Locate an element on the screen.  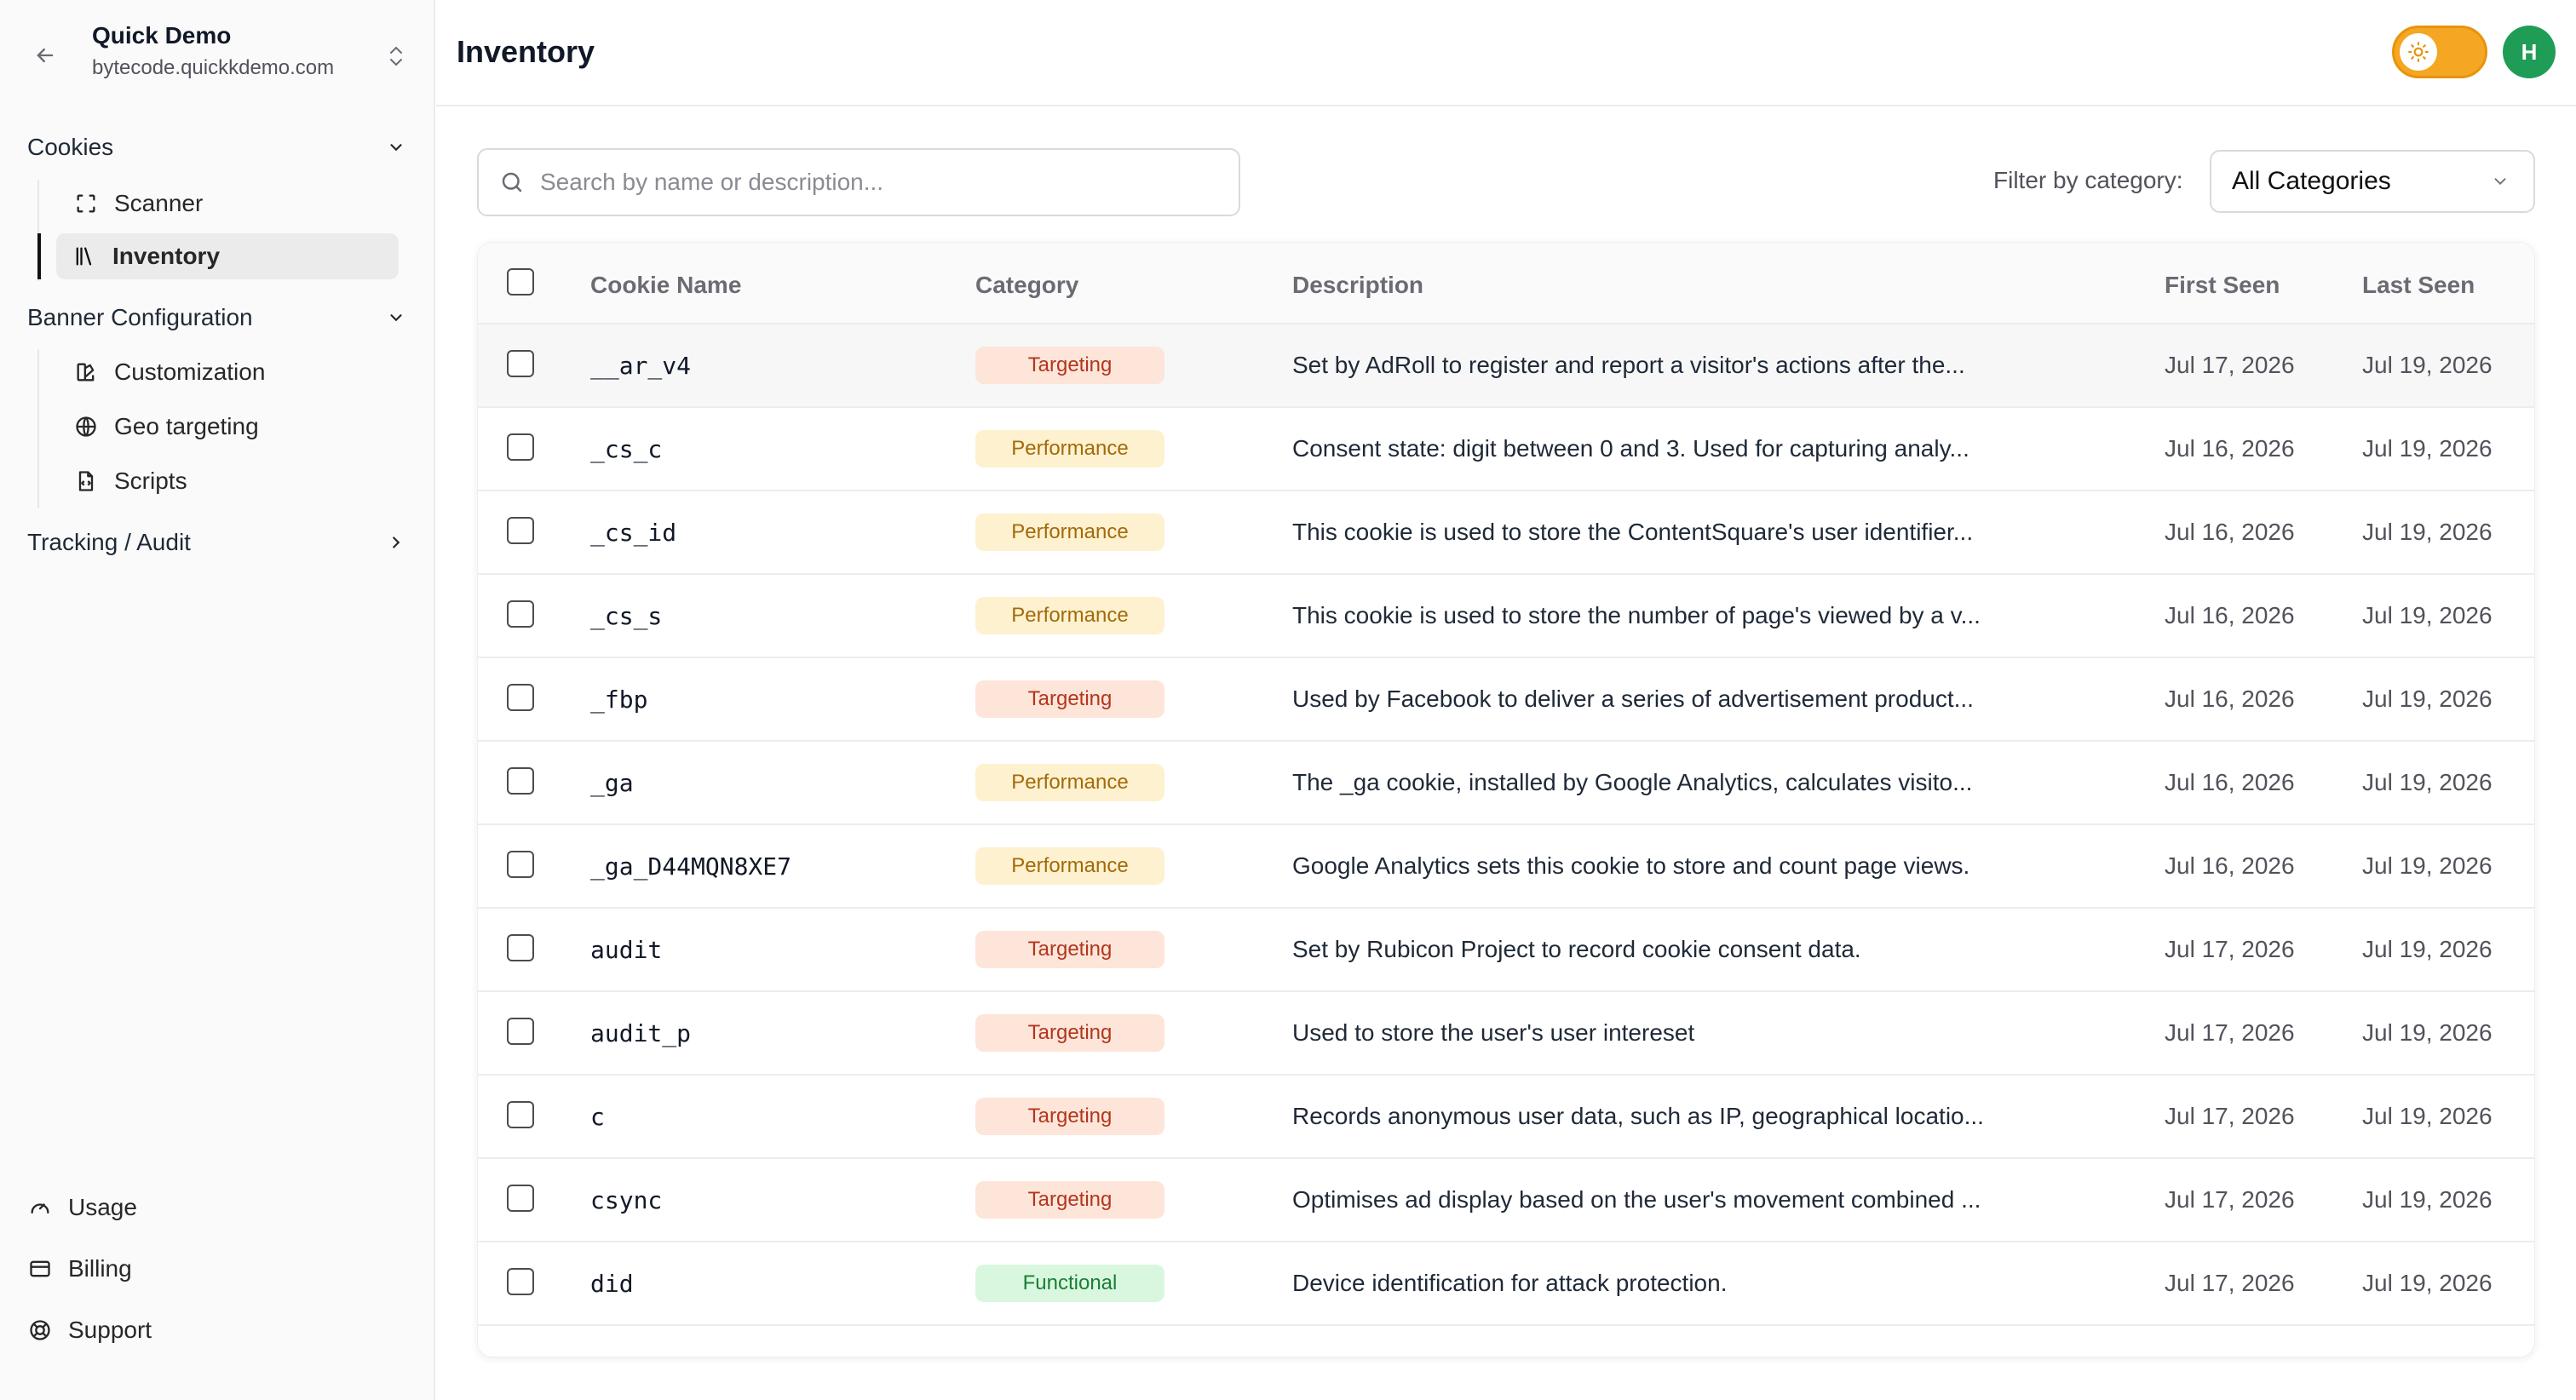
palette-icon is located at coordinates (86, 372).